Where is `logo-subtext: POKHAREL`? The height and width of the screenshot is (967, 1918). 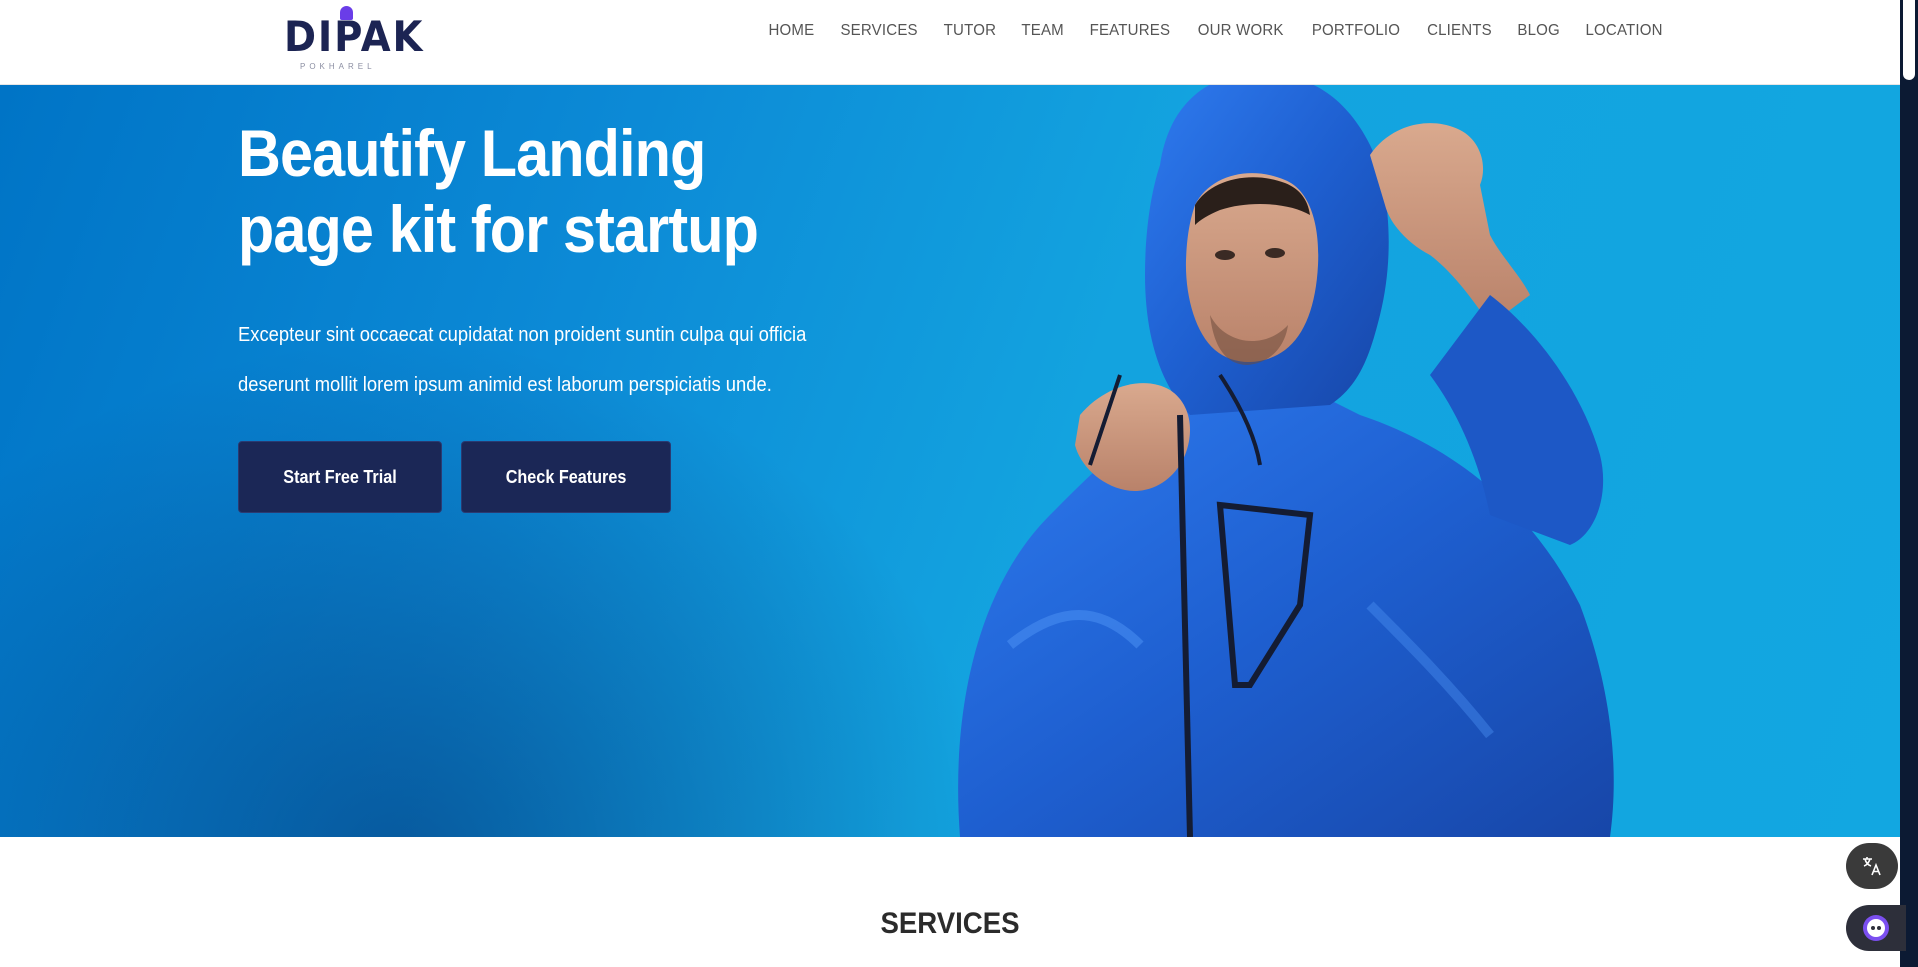 logo-subtext: POKHAREL is located at coordinates (338, 66).